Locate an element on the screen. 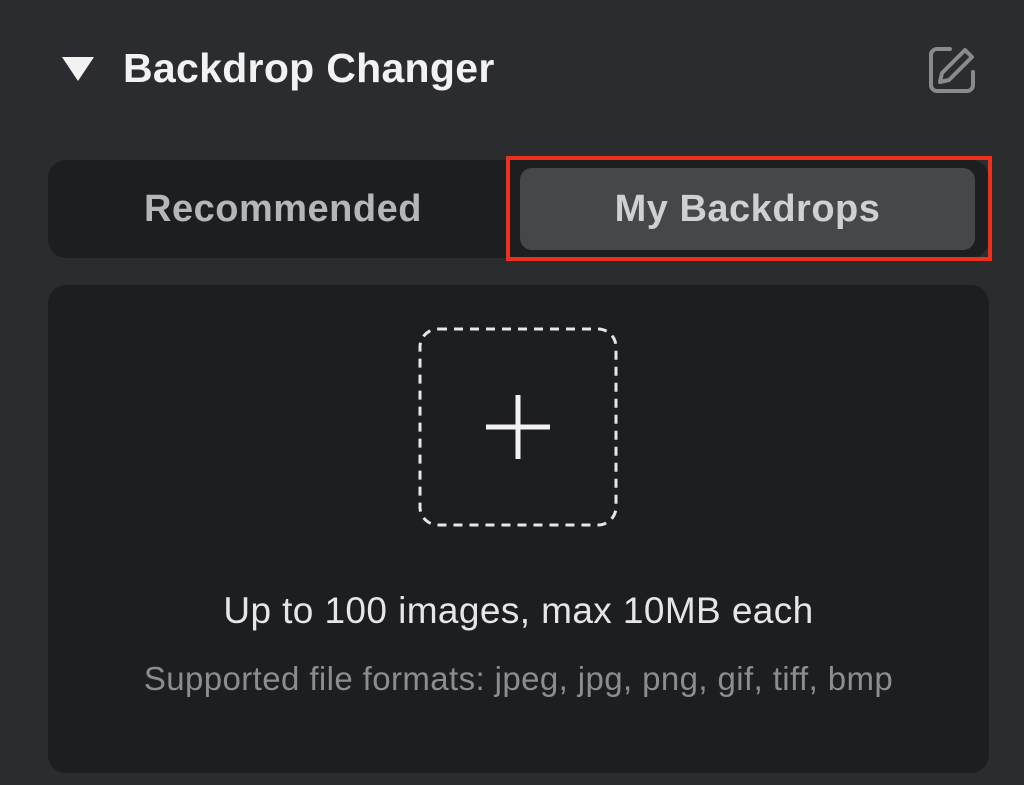 The image size is (1024, 785). panel-header: Backdrop Changer is located at coordinates (520, 70).